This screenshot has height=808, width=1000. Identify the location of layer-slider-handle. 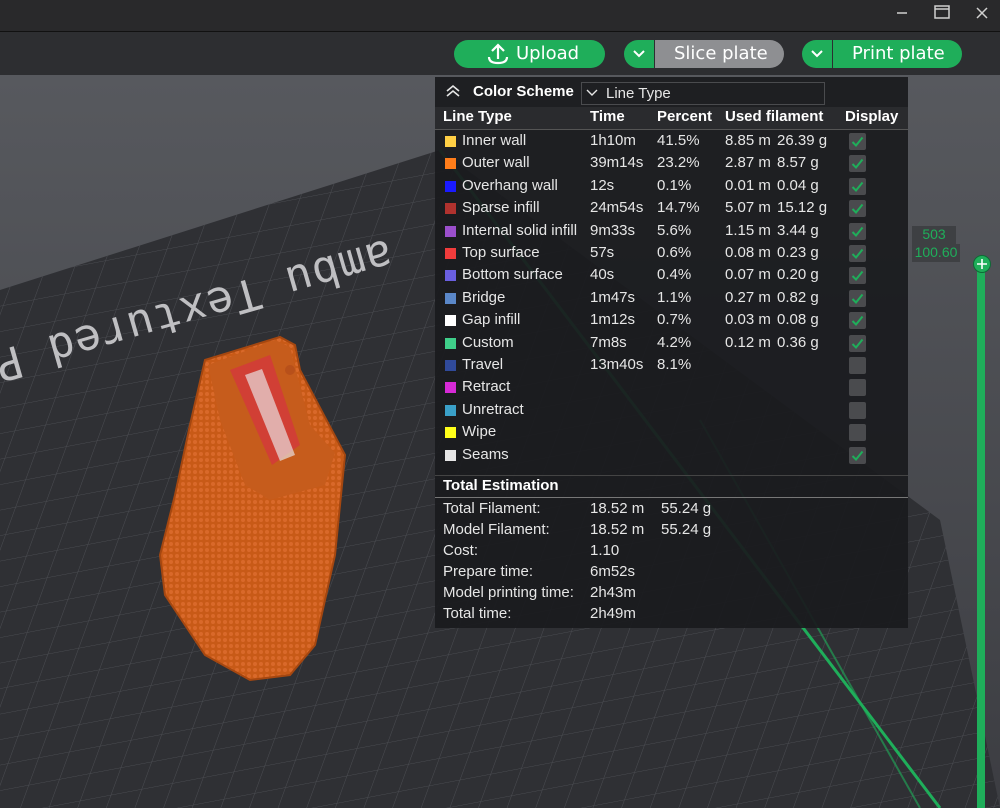
(982, 264).